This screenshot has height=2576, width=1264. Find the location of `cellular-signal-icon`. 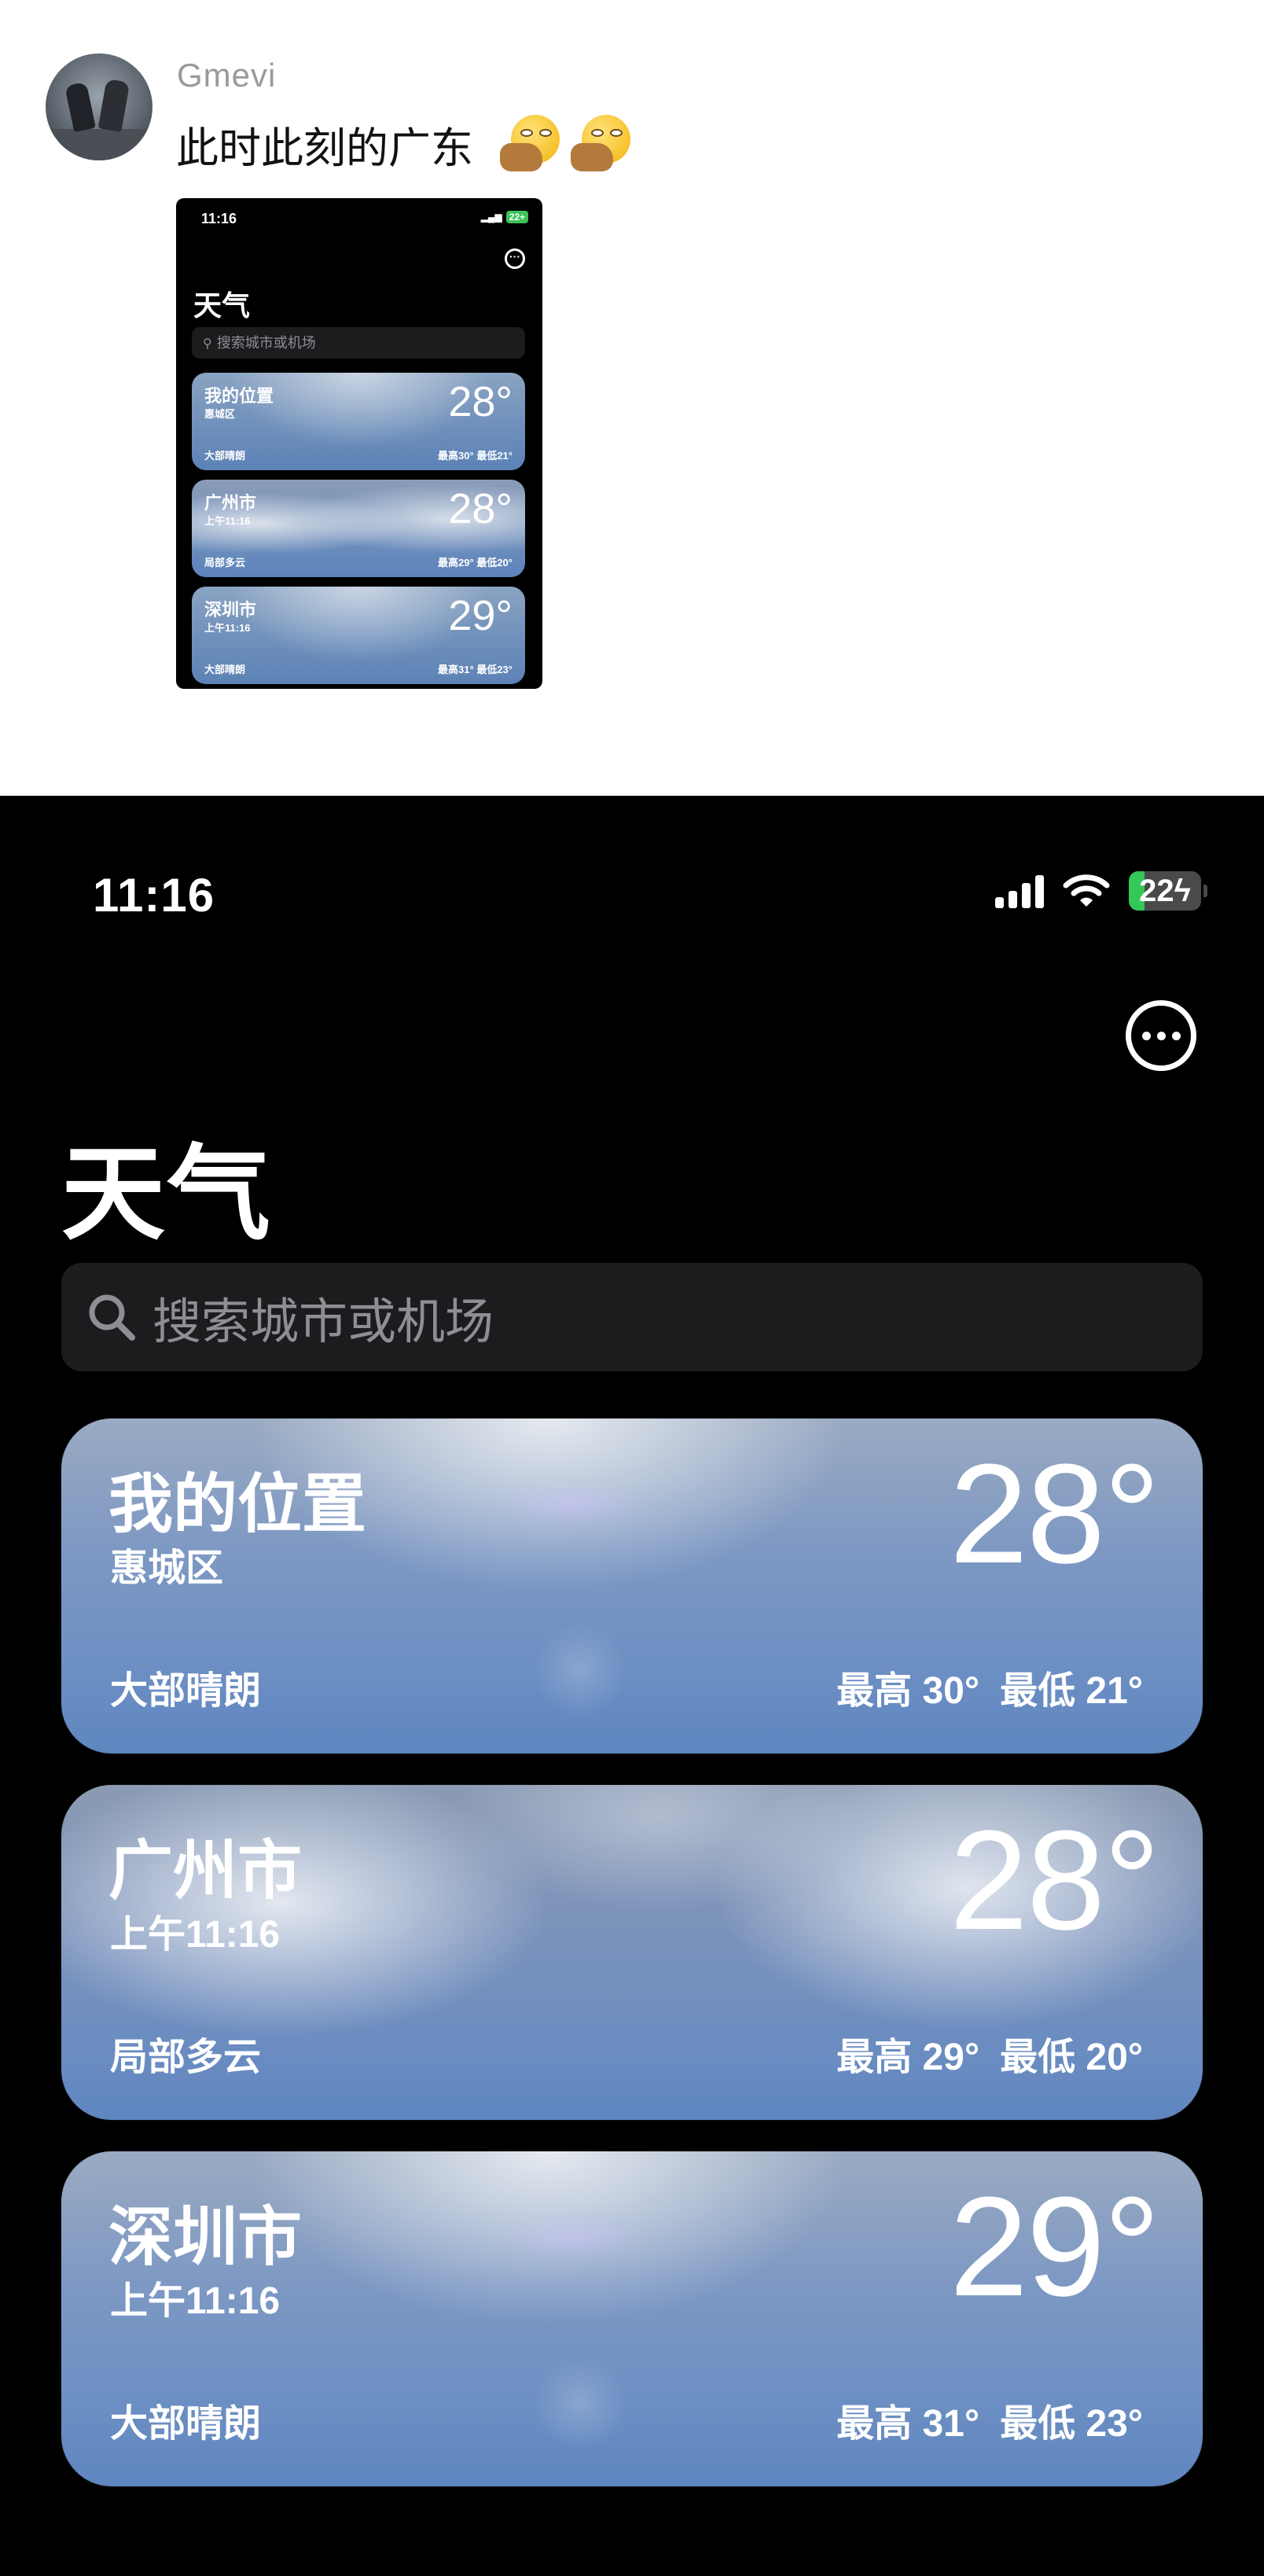

cellular-signal-icon is located at coordinates (1019, 891).